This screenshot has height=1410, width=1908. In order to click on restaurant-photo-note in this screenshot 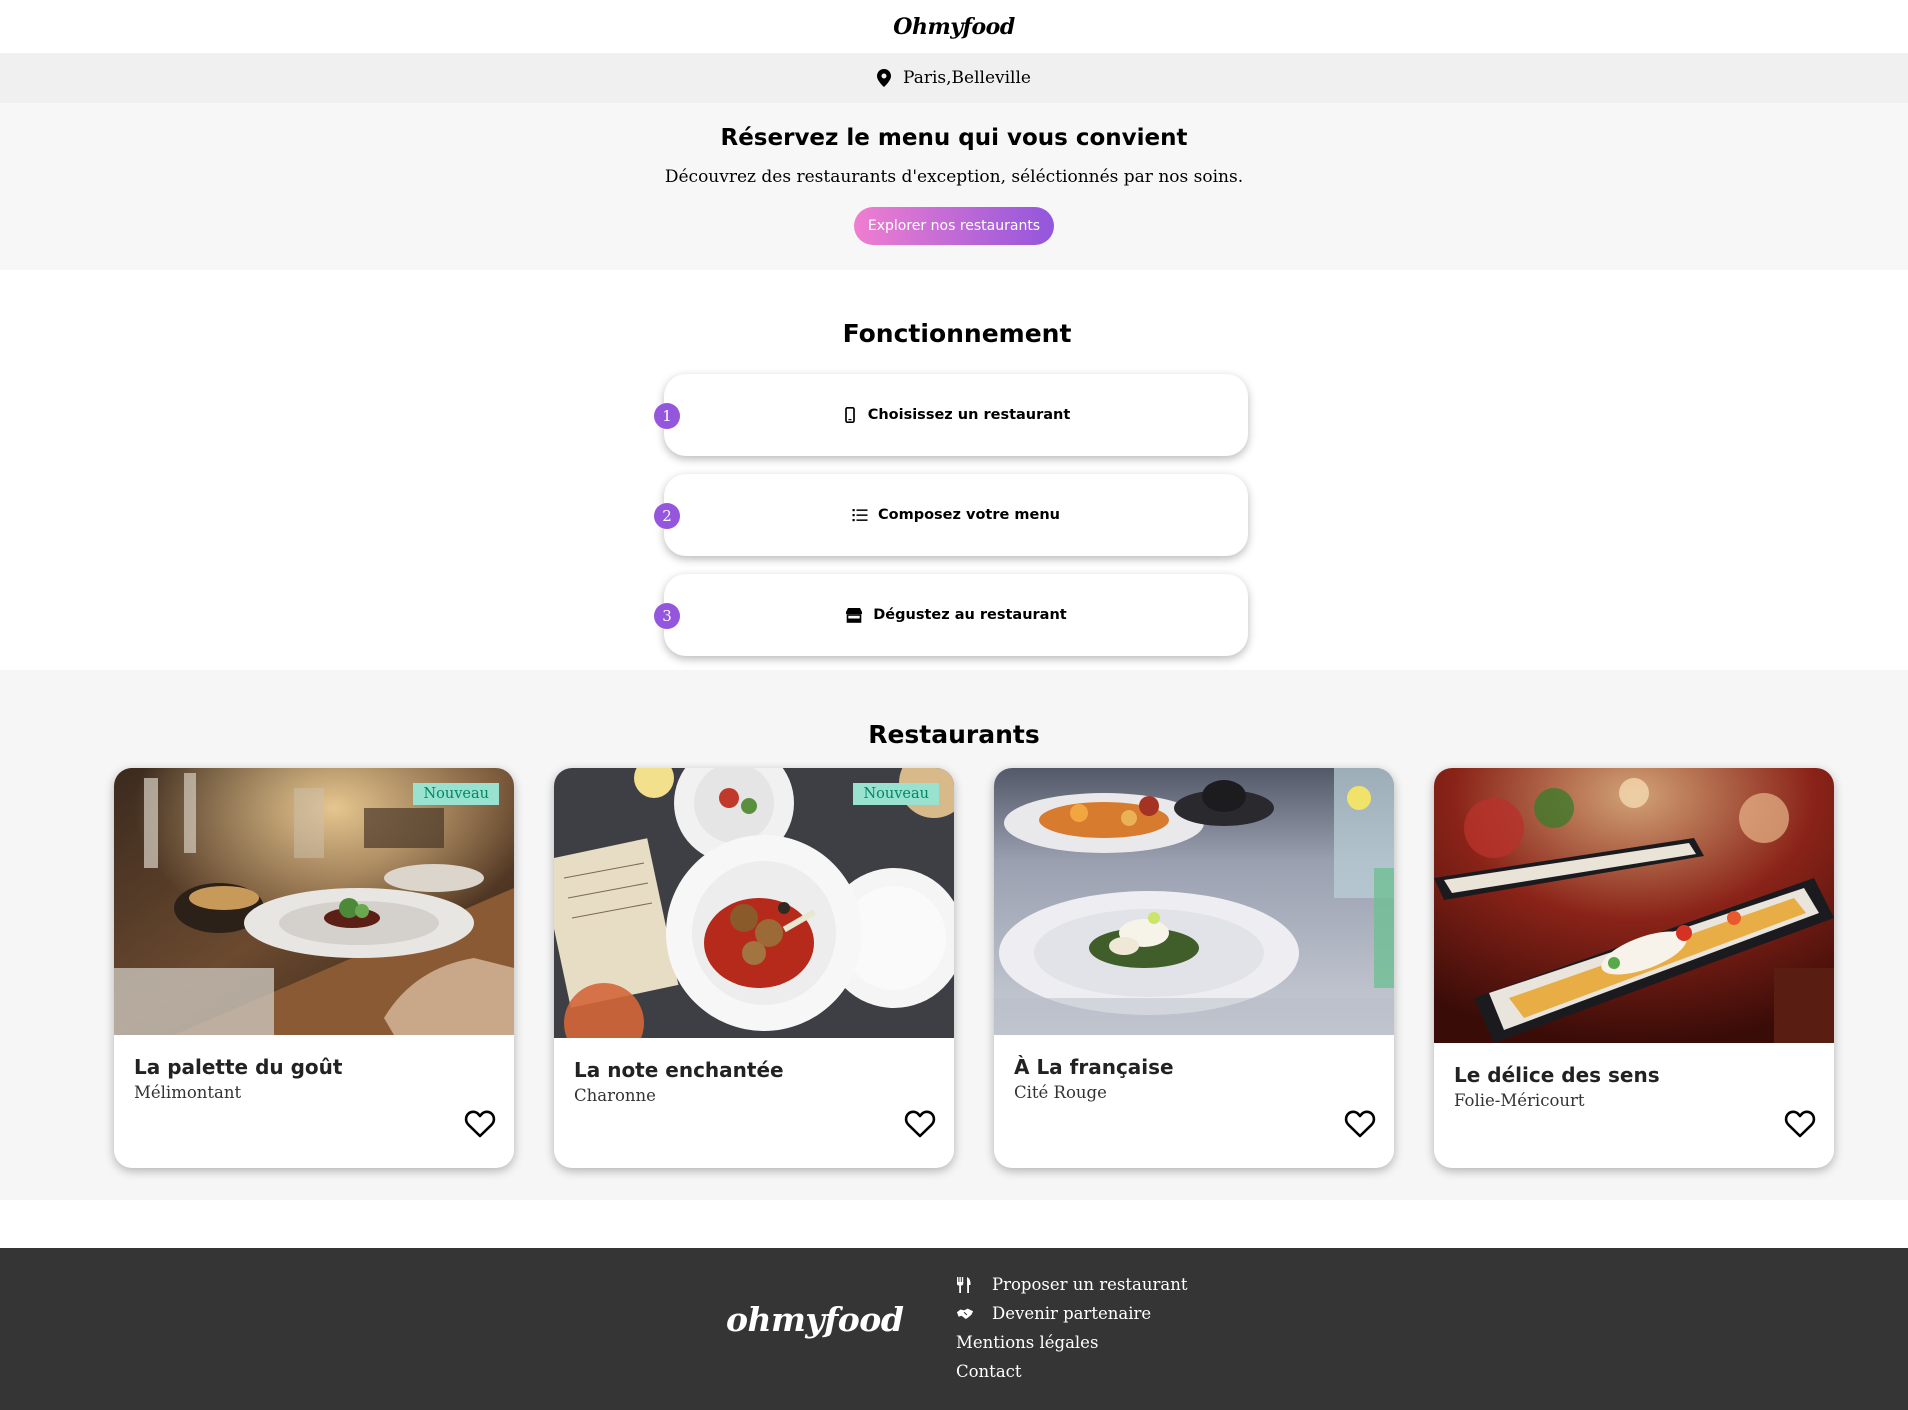, I will do `click(754, 903)`.